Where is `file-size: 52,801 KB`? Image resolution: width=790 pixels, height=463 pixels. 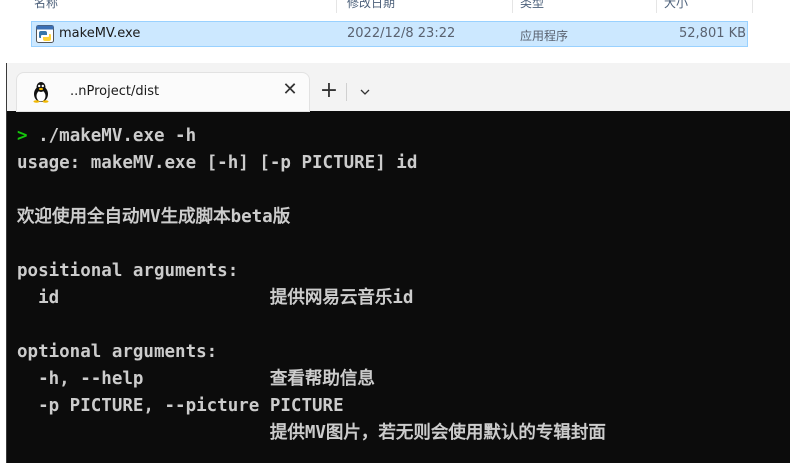
file-size: 52,801 KB is located at coordinates (713, 33).